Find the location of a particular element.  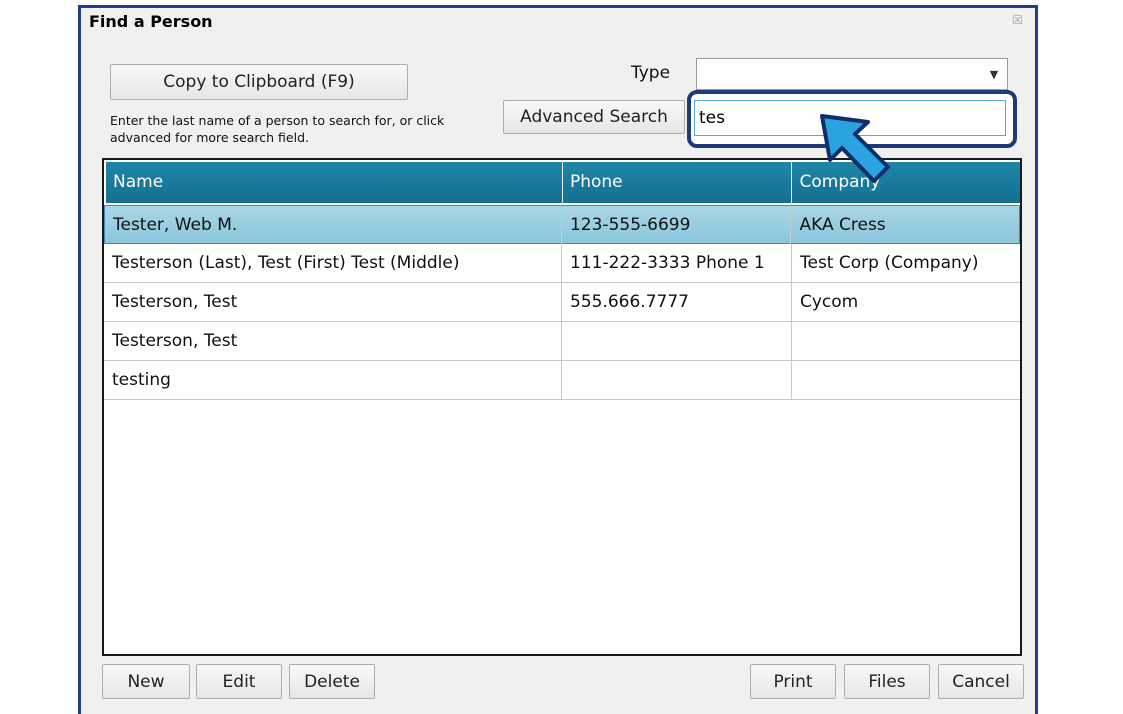

table-row: Testerson, Test is located at coordinates (562, 341).